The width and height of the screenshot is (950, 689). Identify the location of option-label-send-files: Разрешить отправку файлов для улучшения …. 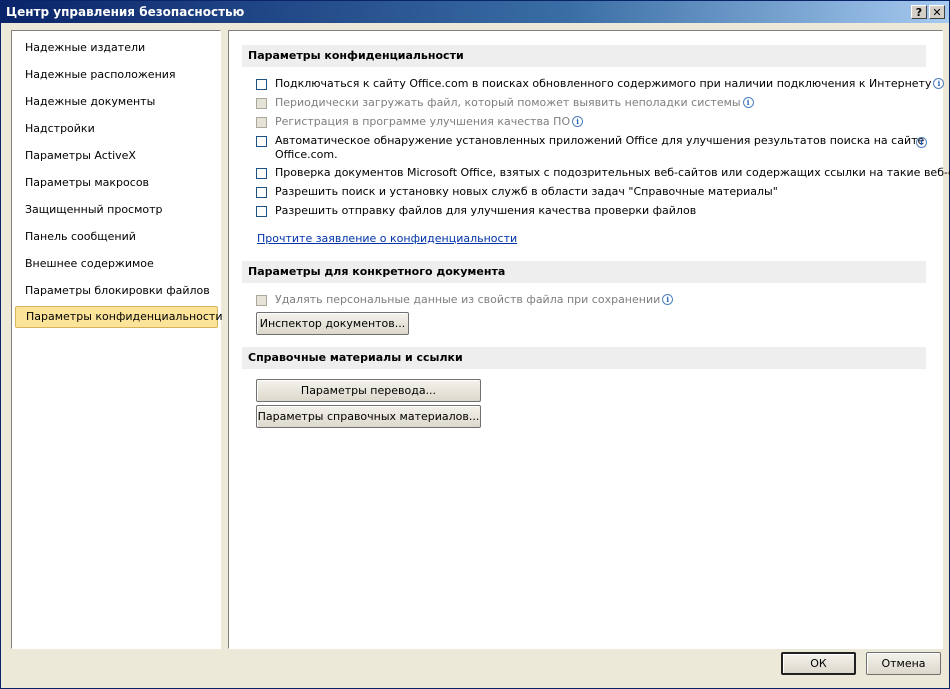
(486, 210).